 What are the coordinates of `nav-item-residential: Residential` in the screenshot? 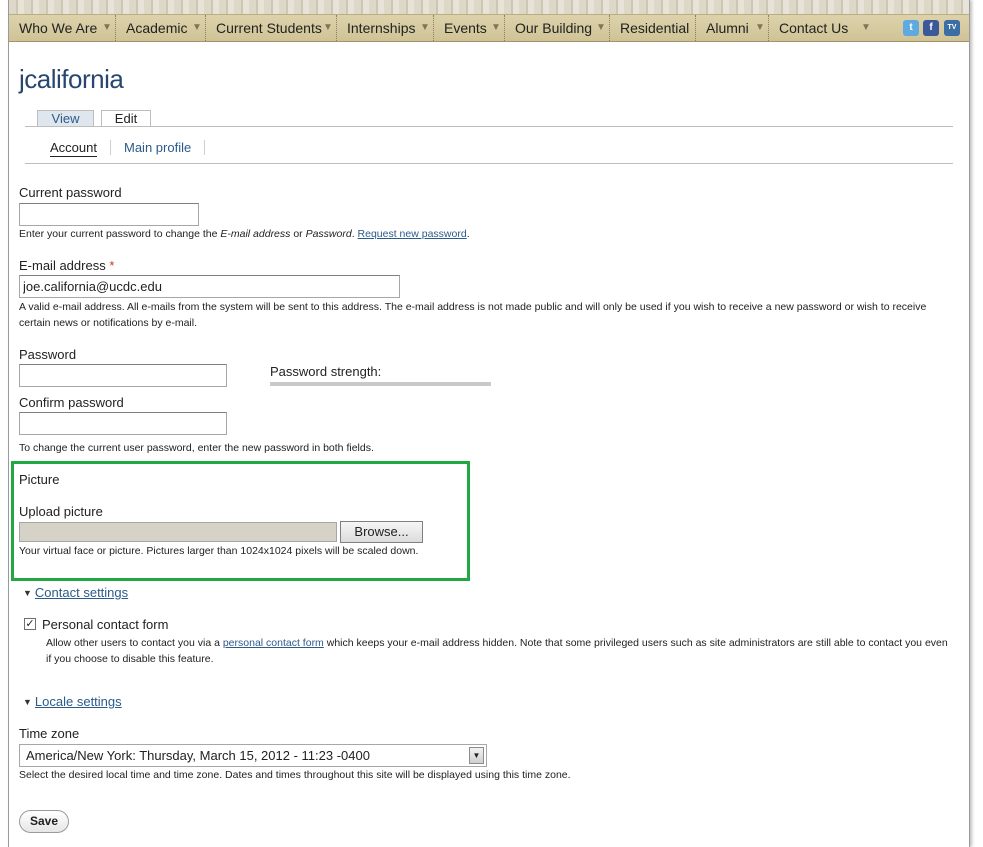 It's located at (653, 28).